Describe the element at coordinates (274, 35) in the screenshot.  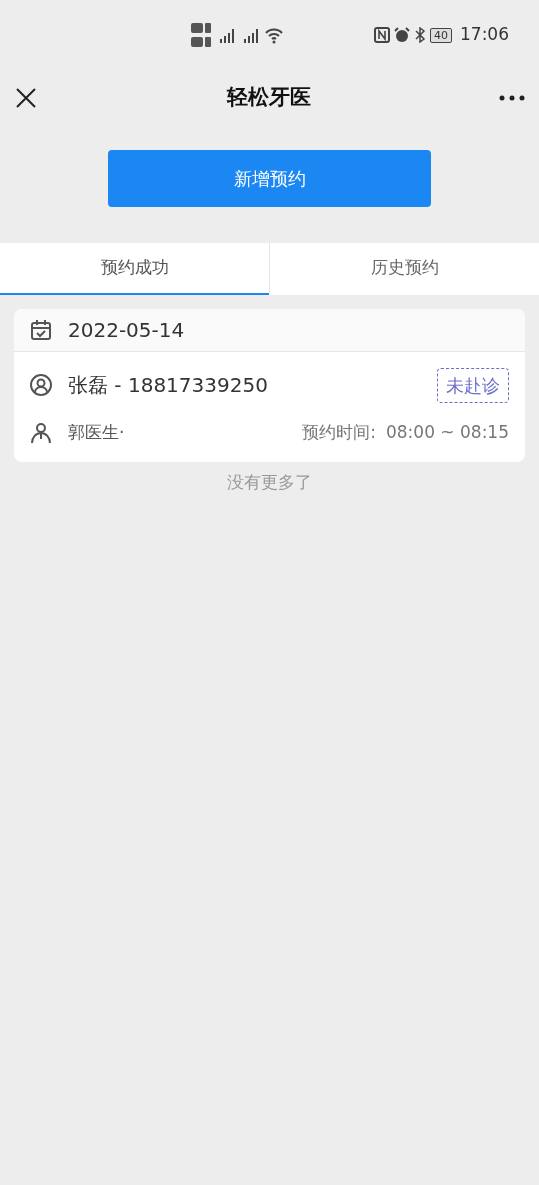
I see `wifi-icon` at that location.